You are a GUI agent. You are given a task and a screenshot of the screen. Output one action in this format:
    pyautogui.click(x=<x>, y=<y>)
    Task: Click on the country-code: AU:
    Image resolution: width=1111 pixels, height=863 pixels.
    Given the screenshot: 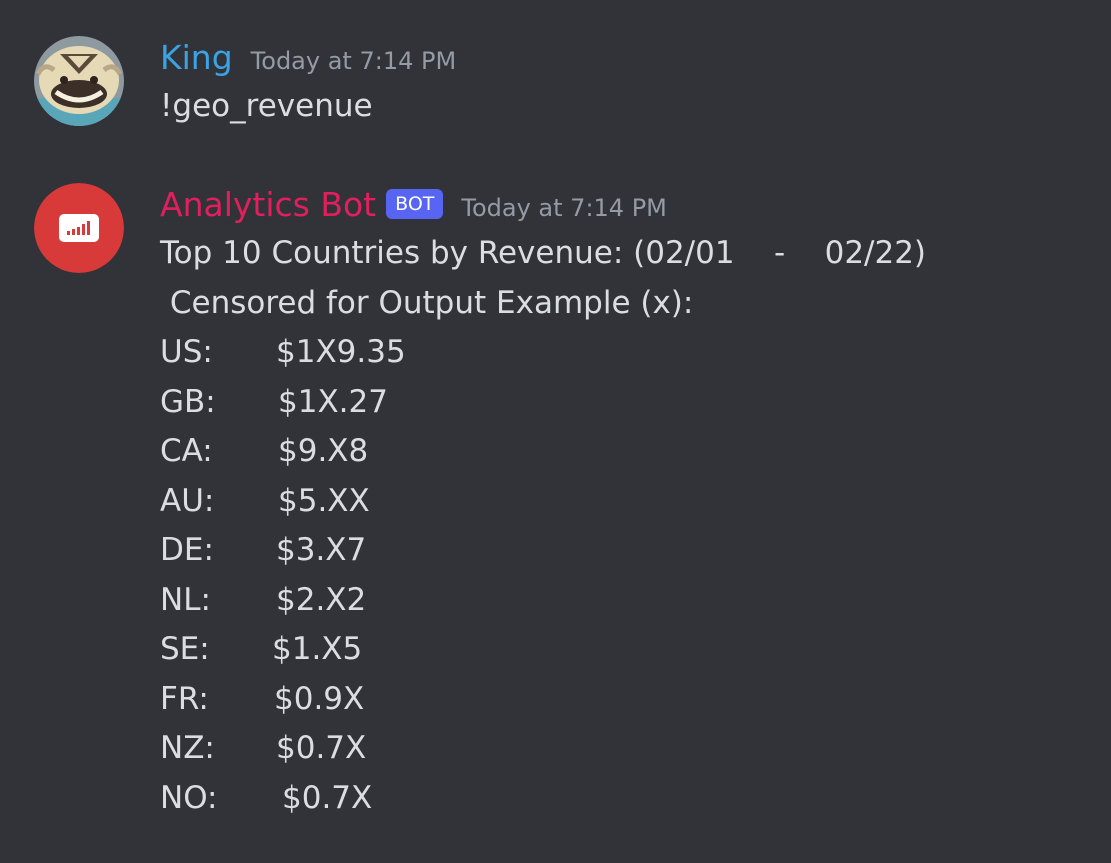 What is the action you would take?
    pyautogui.click(x=187, y=500)
    